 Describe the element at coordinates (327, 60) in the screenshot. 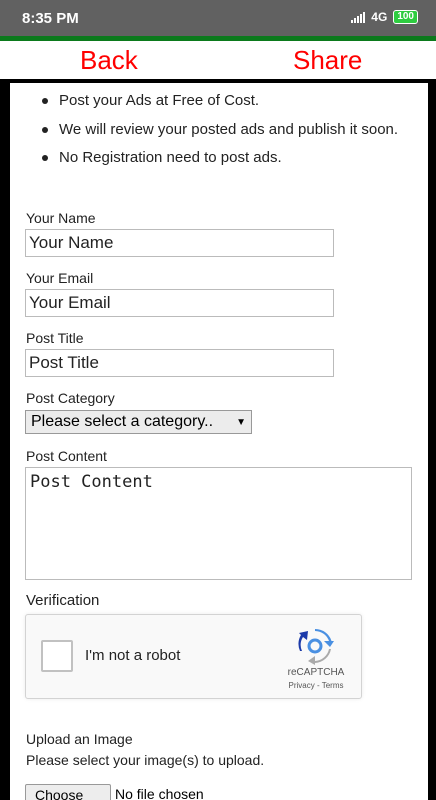

I see `share-button: Share` at that location.